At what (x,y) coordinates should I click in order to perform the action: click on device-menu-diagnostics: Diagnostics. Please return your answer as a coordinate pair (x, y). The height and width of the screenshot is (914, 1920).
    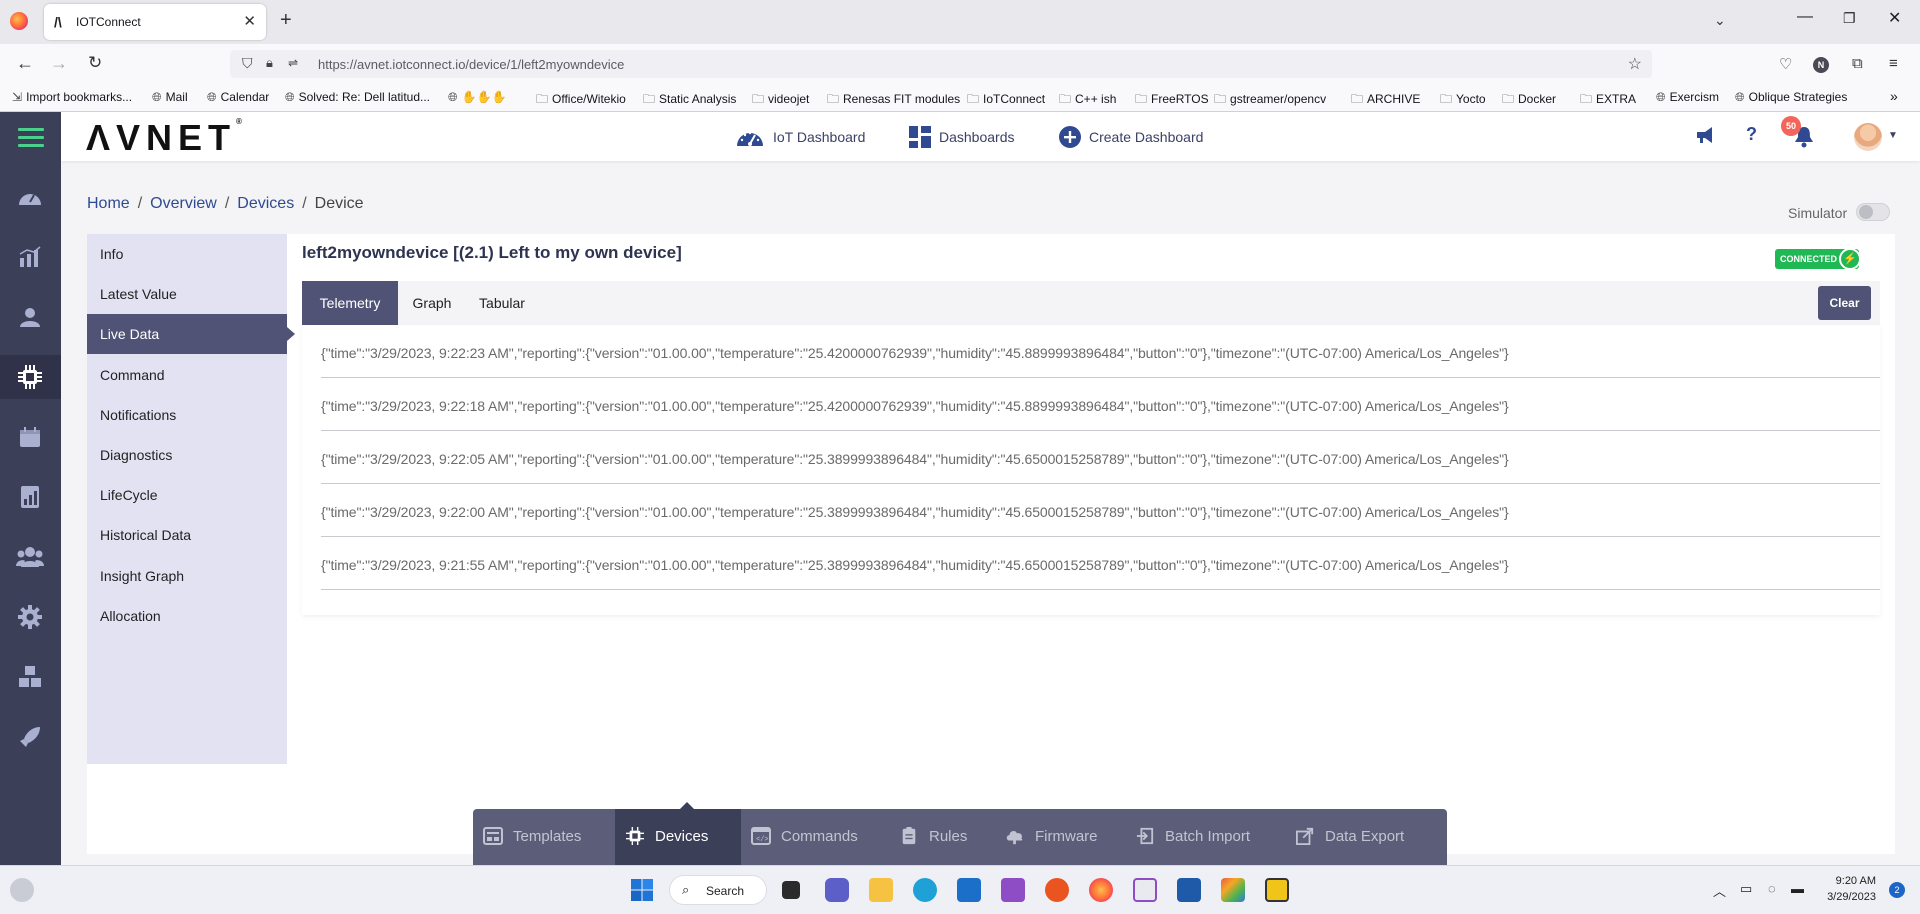
    Looking at the image, I should click on (187, 455).